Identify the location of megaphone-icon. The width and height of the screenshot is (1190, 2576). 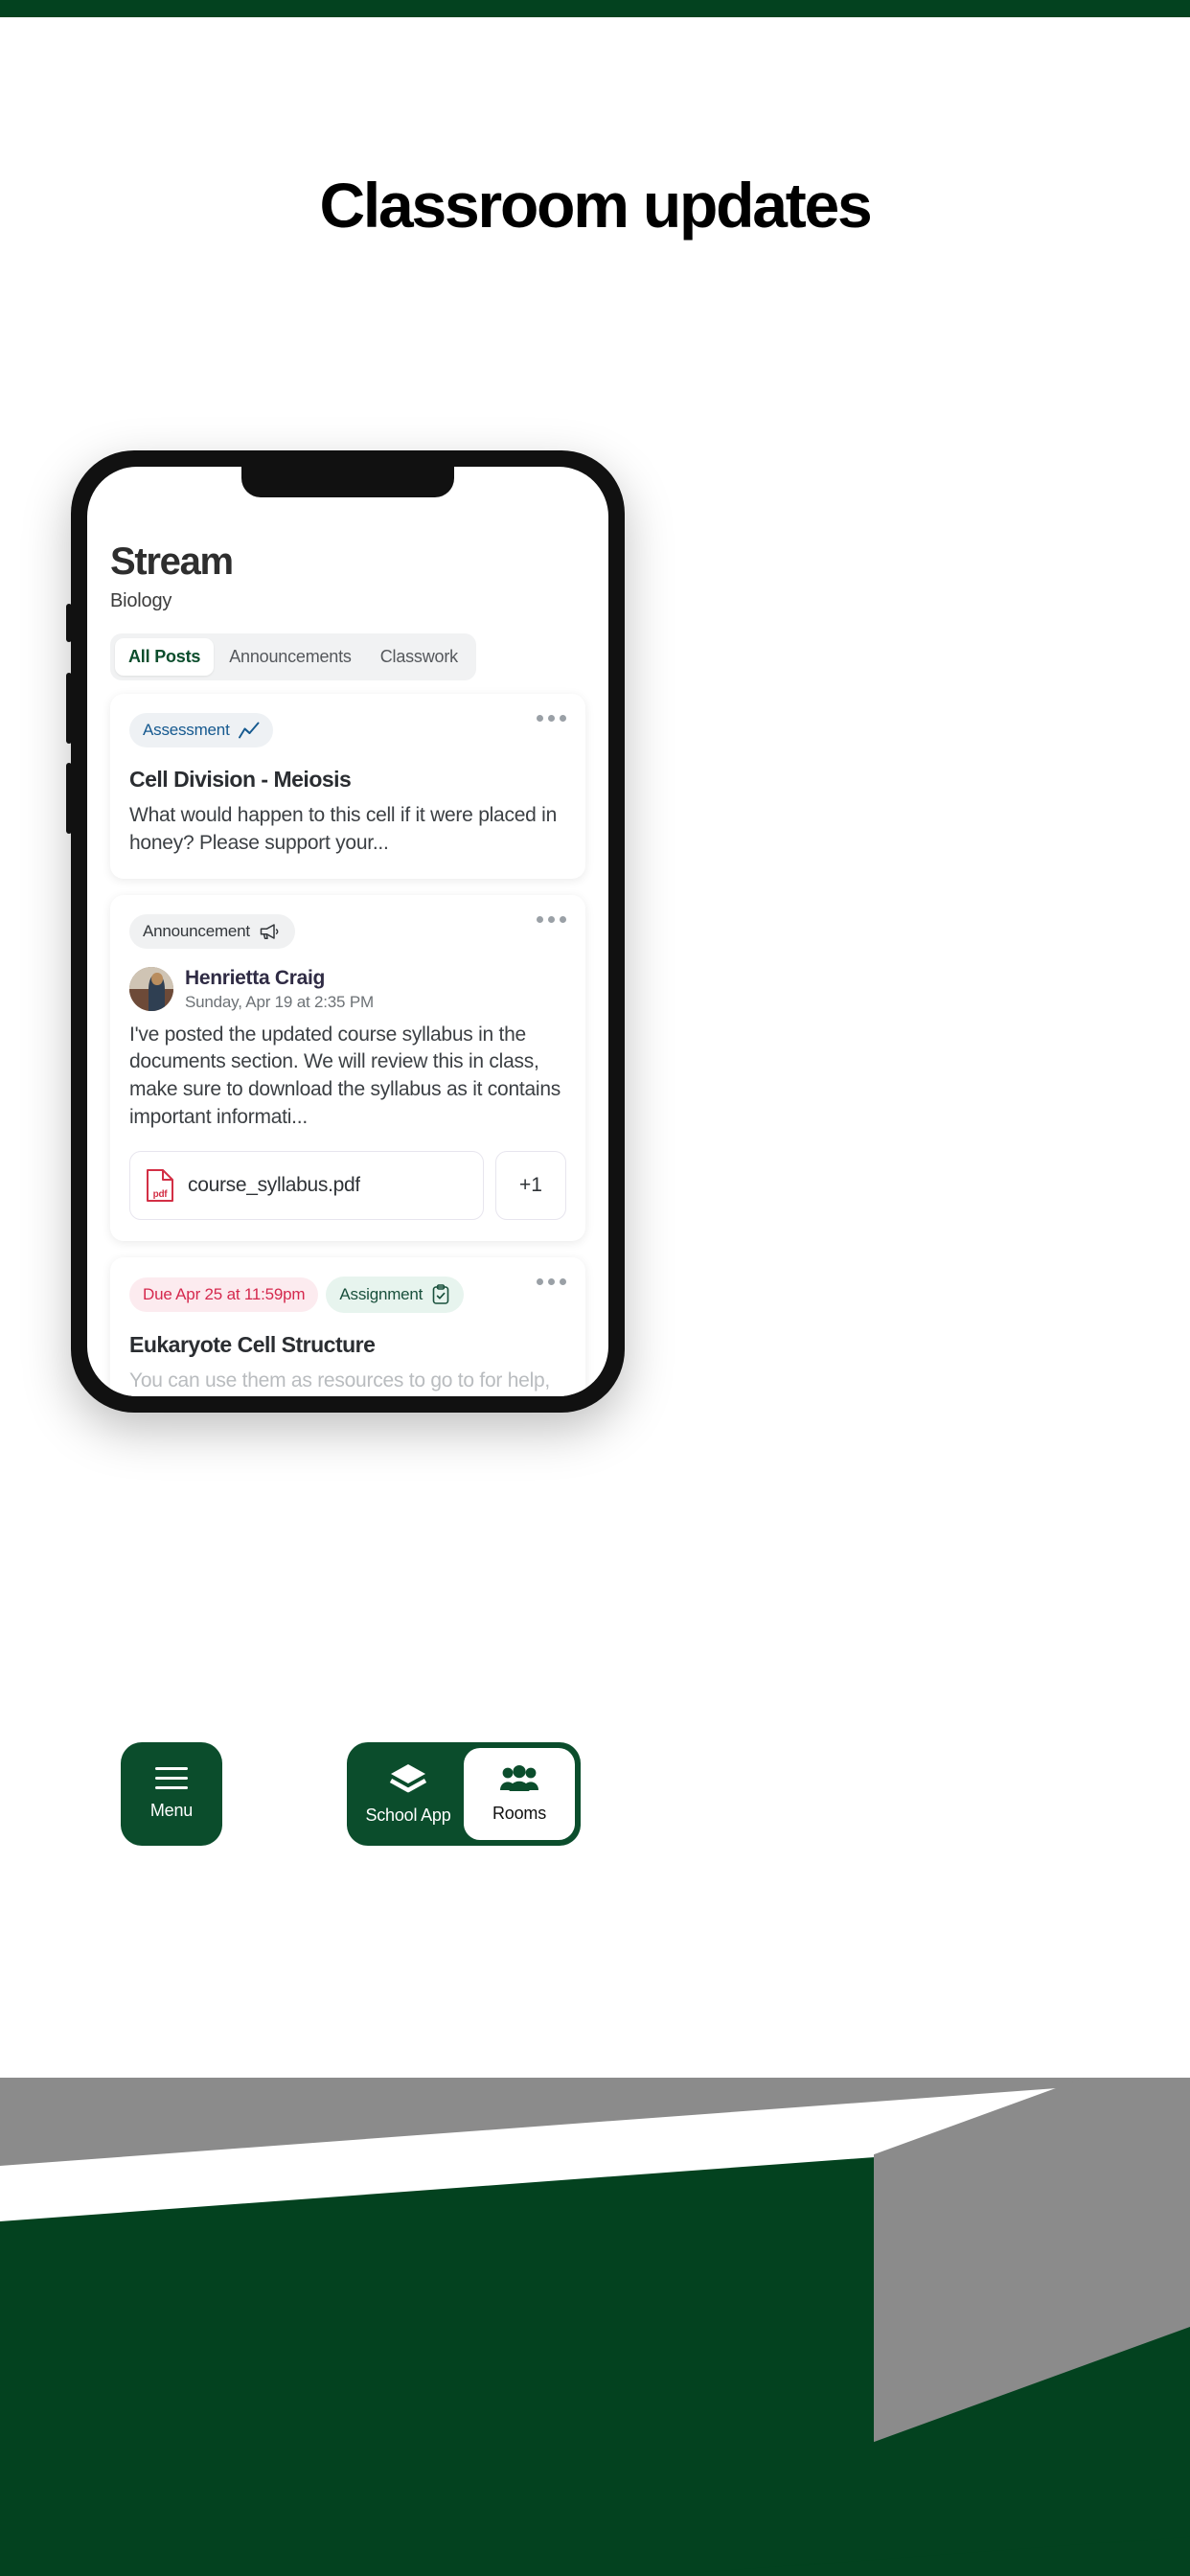
(270, 931).